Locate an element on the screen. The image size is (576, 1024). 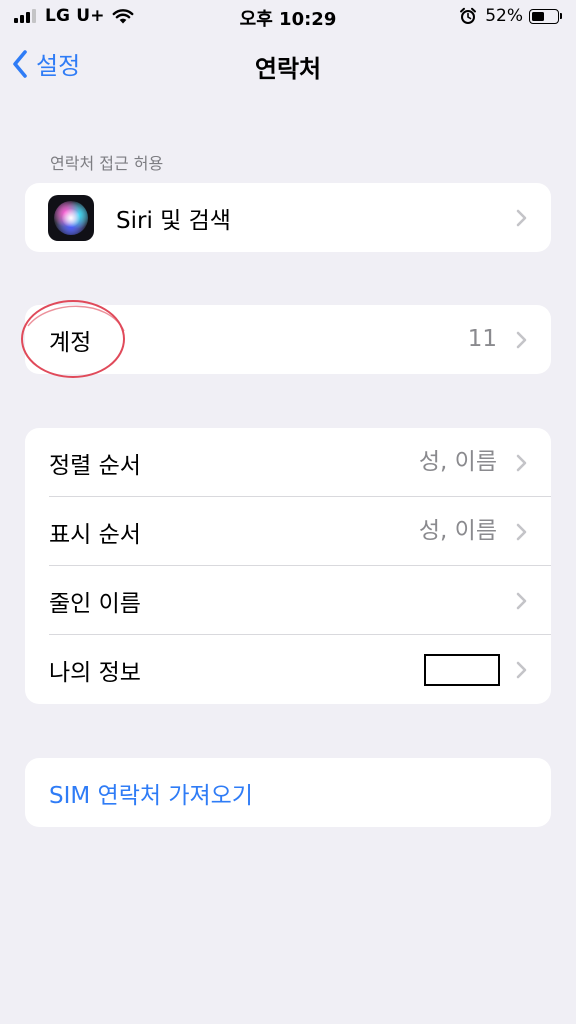
siri-icon is located at coordinates (71, 217).